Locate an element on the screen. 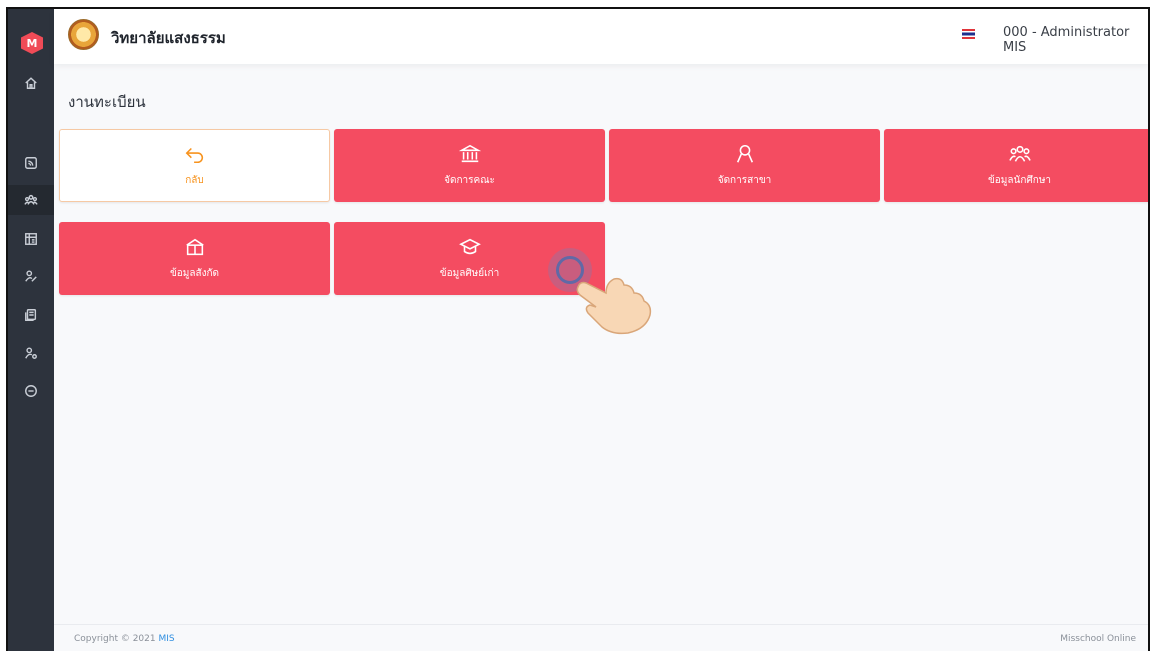 This screenshot has height=651, width=1156. manage-faculty-button: จัดการคณะ is located at coordinates (469, 165).